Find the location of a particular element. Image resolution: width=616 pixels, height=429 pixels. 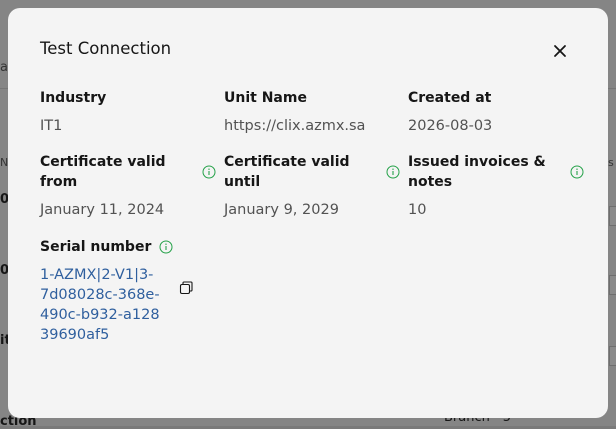

field-serial-number: Serial number is located at coordinates (140, 247).